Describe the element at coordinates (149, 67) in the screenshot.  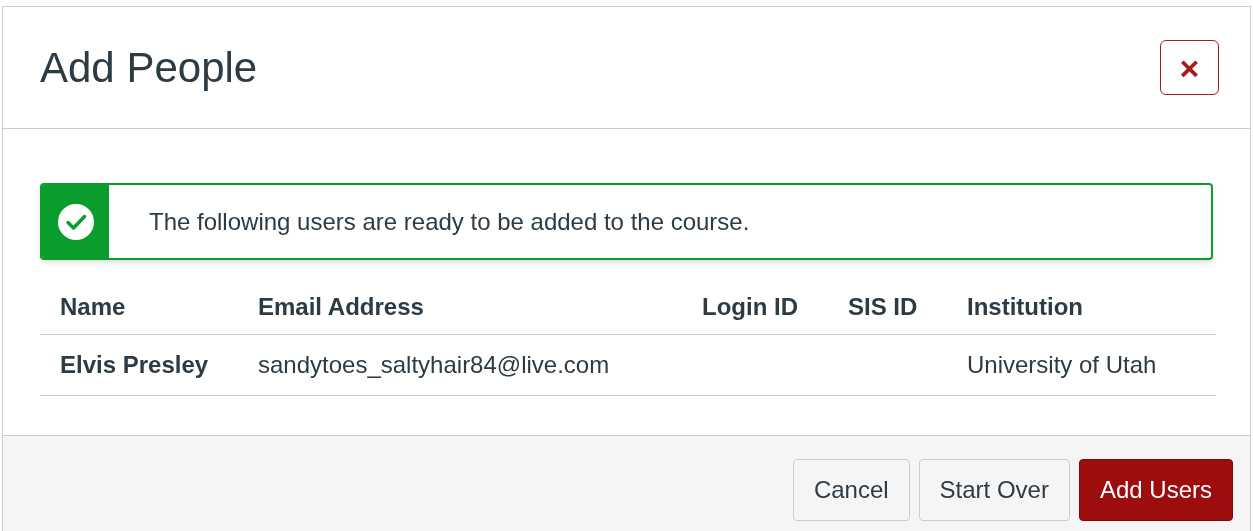
I see `dialog-title: Add People` at that location.